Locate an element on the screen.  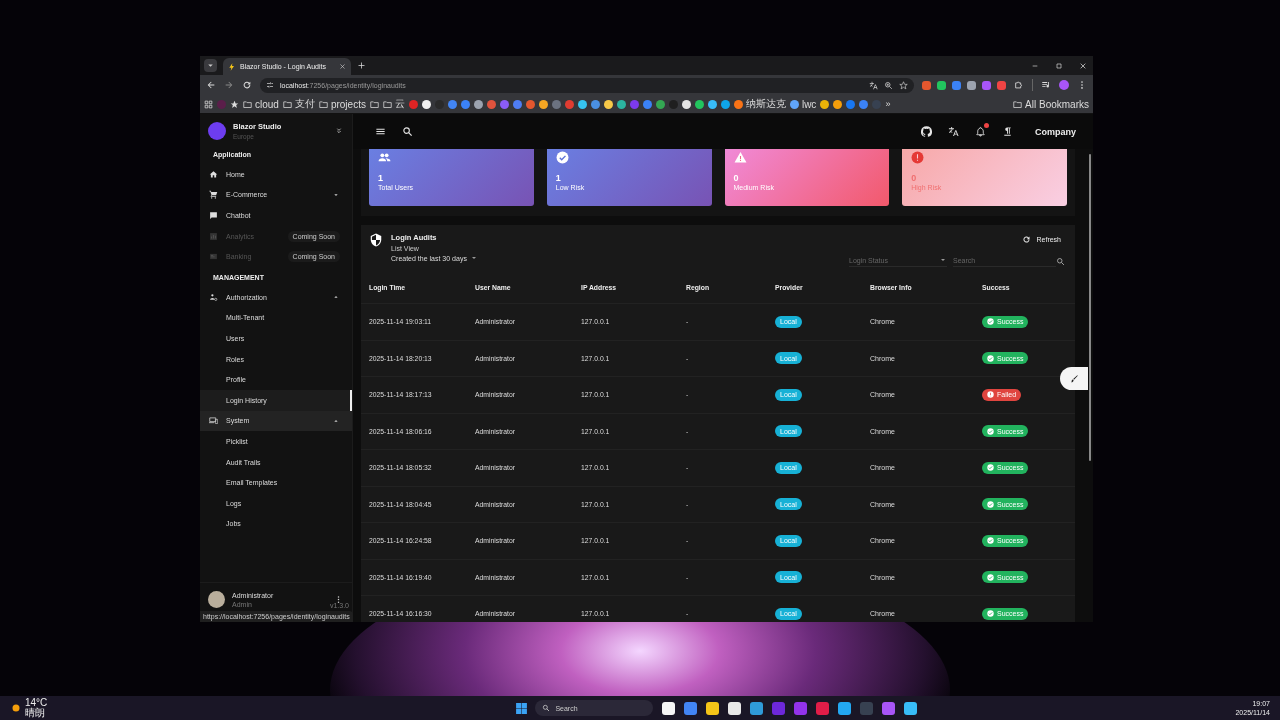
brush-icon is located at coordinates (1074, 378).